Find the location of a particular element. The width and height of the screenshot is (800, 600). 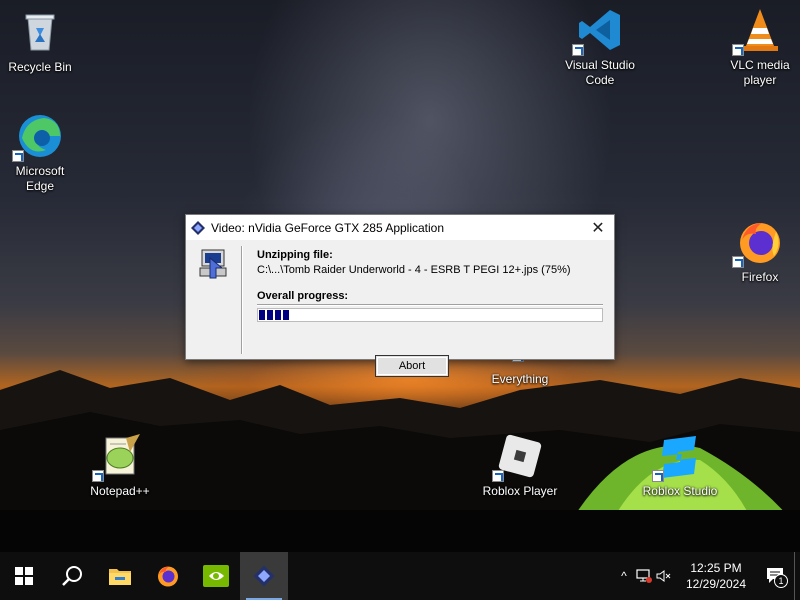

search-icon is located at coordinates (72, 576).